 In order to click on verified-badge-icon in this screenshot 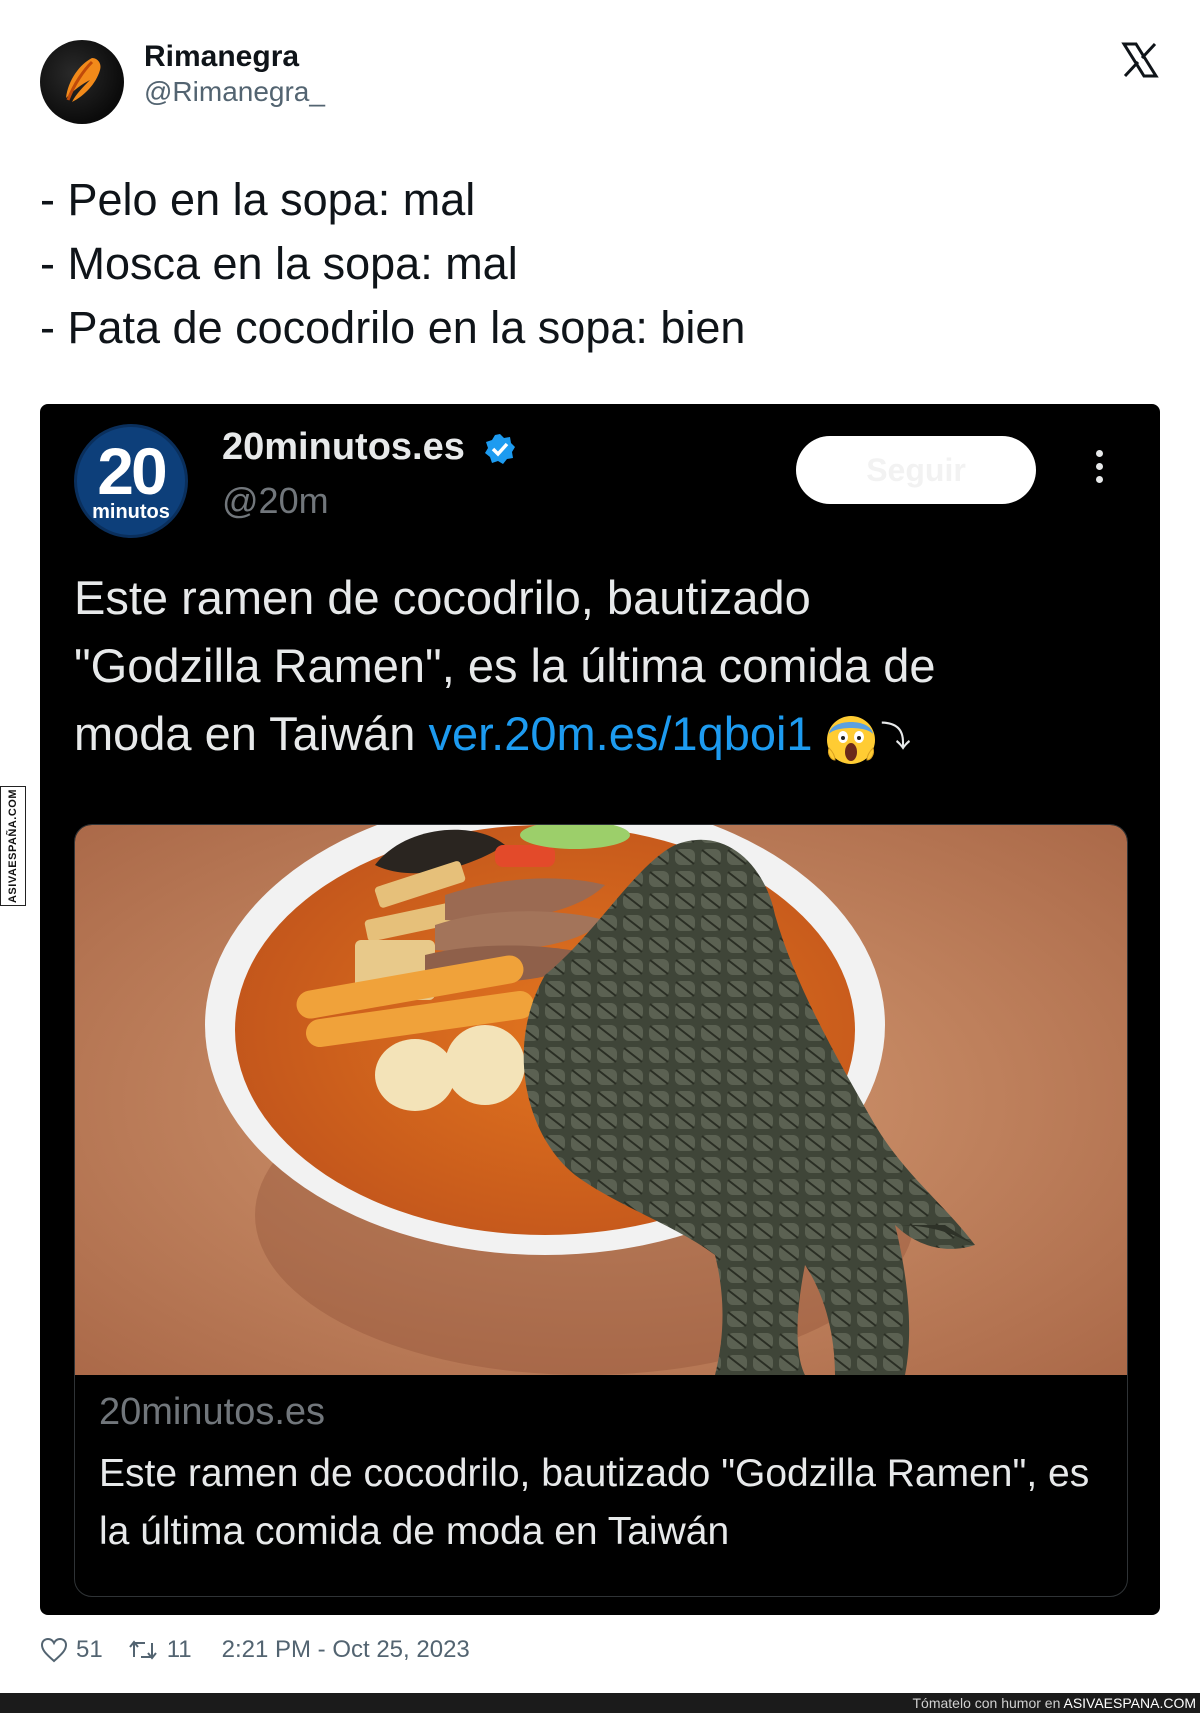, I will do `click(500, 448)`.